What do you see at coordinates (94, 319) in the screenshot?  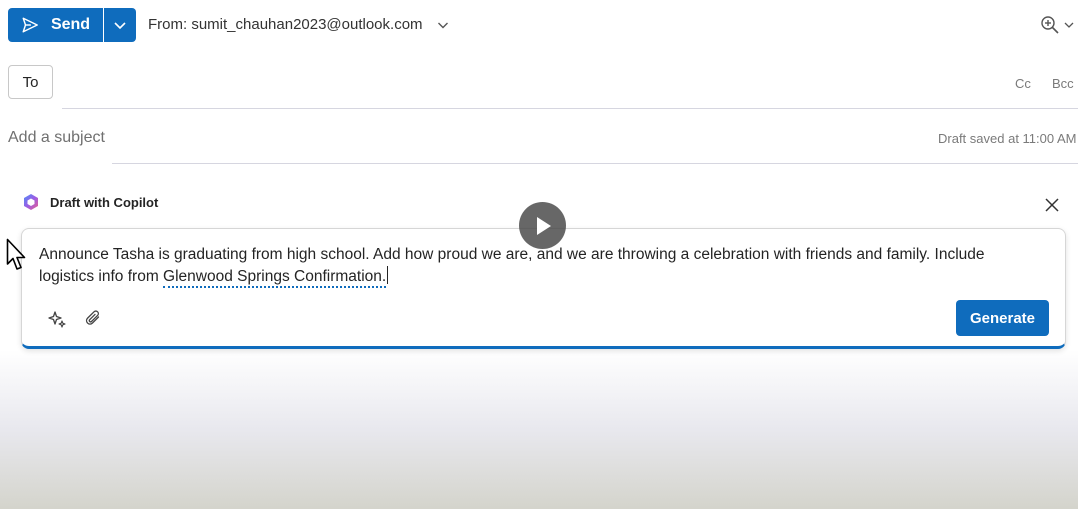 I see `paperclip-icon` at bounding box center [94, 319].